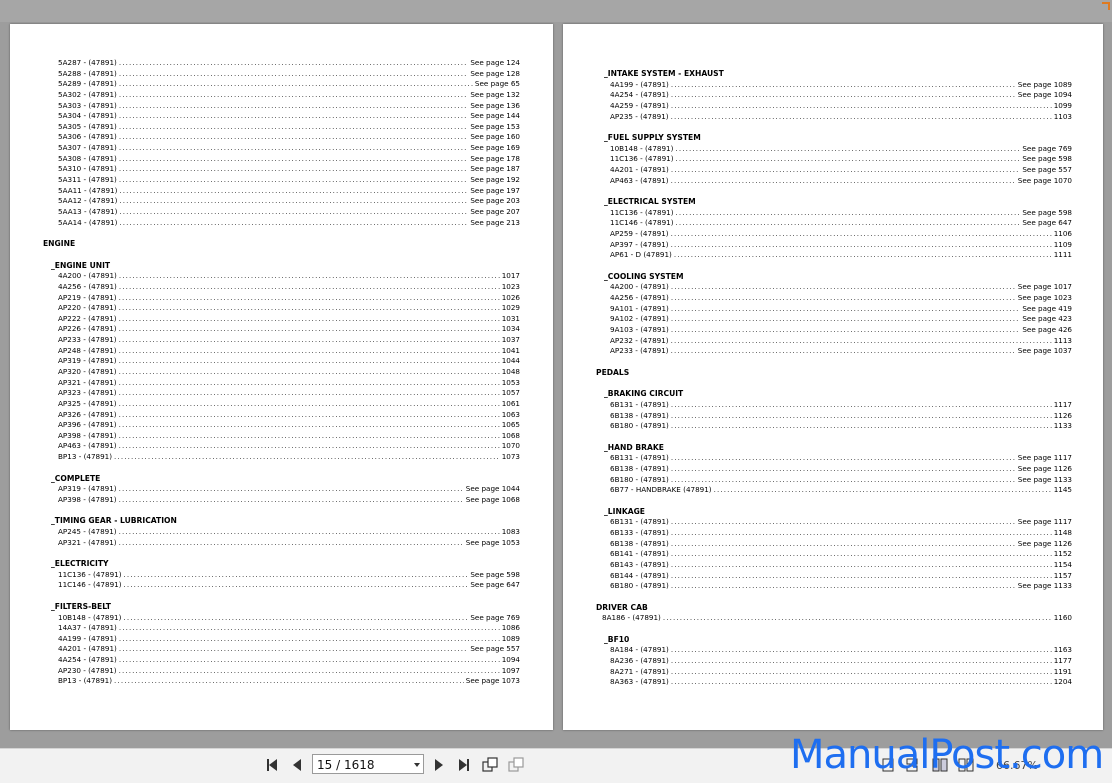 The width and height of the screenshot is (1112, 783). I want to click on entry-label: 6B77 - HANDBRAKE (47891), so click(661, 490).